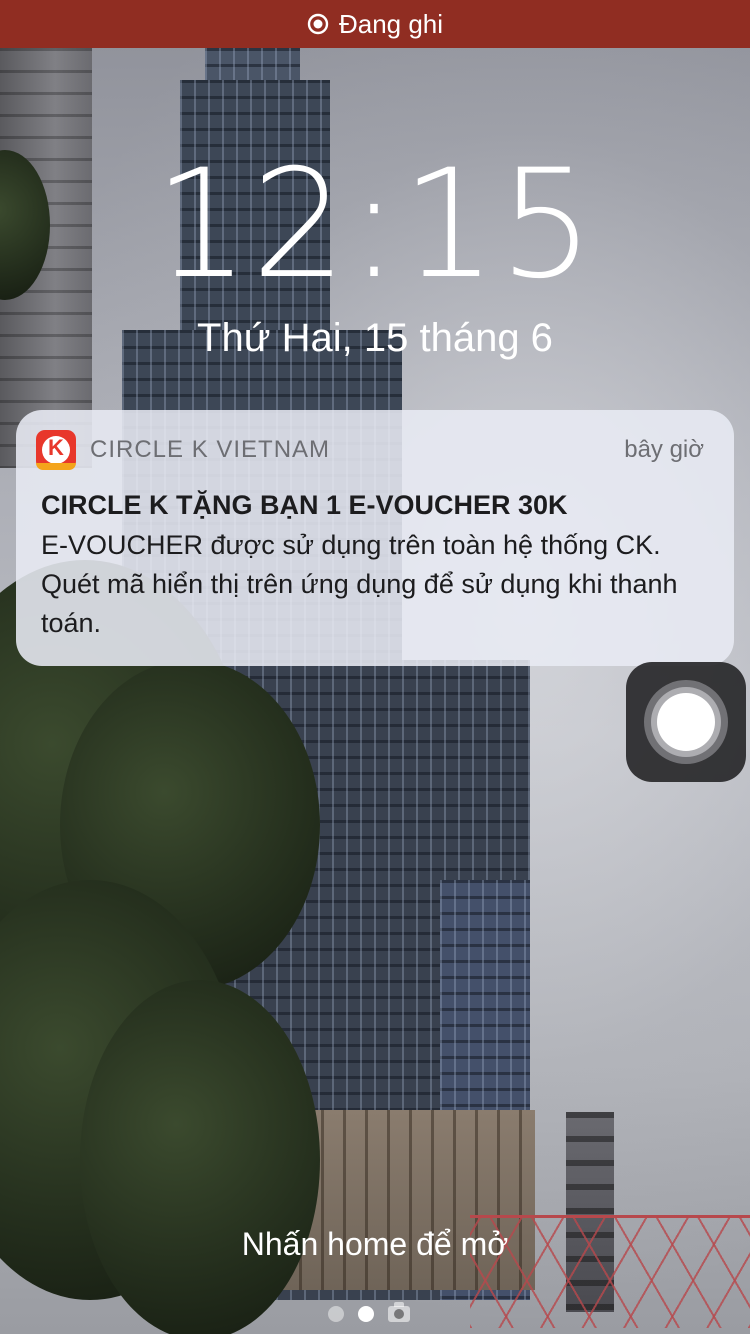 The height and width of the screenshot is (1334, 750). What do you see at coordinates (200, 1157) in the screenshot?
I see `wallpaper-tree` at bounding box center [200, 1157].